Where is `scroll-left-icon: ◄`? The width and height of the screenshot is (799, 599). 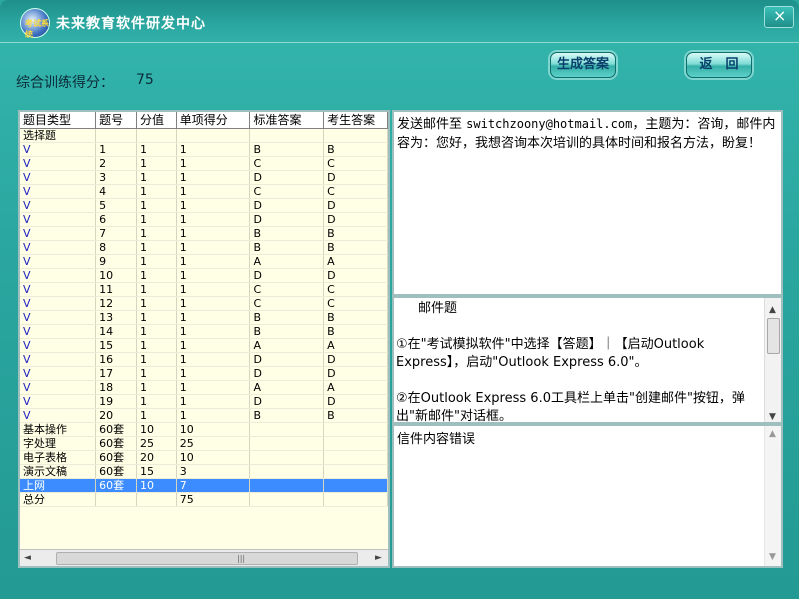 scroll-left-icon: ◄ is located at coordinates (27, 558).